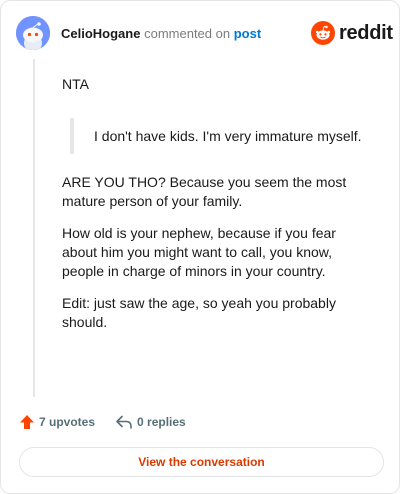  I want to click on replies-count: 0 replies, so click(161, 422).